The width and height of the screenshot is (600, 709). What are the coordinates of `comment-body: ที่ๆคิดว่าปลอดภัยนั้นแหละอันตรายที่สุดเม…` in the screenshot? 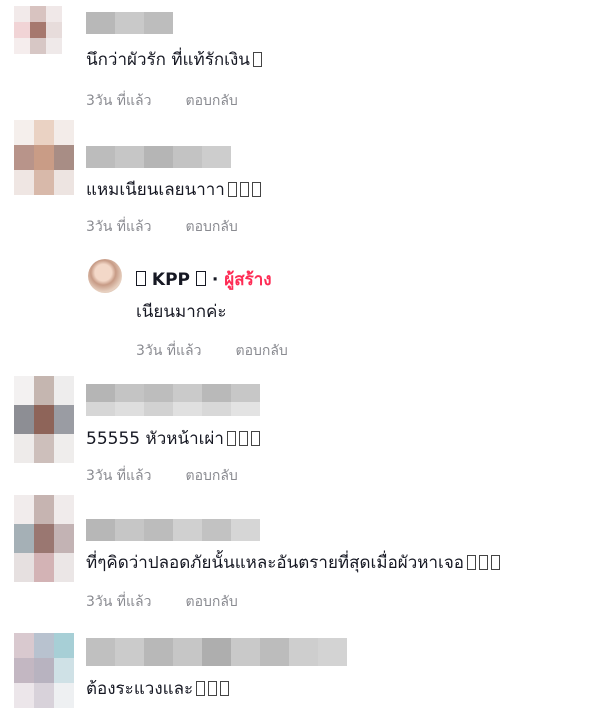 It's located at (275, 563).